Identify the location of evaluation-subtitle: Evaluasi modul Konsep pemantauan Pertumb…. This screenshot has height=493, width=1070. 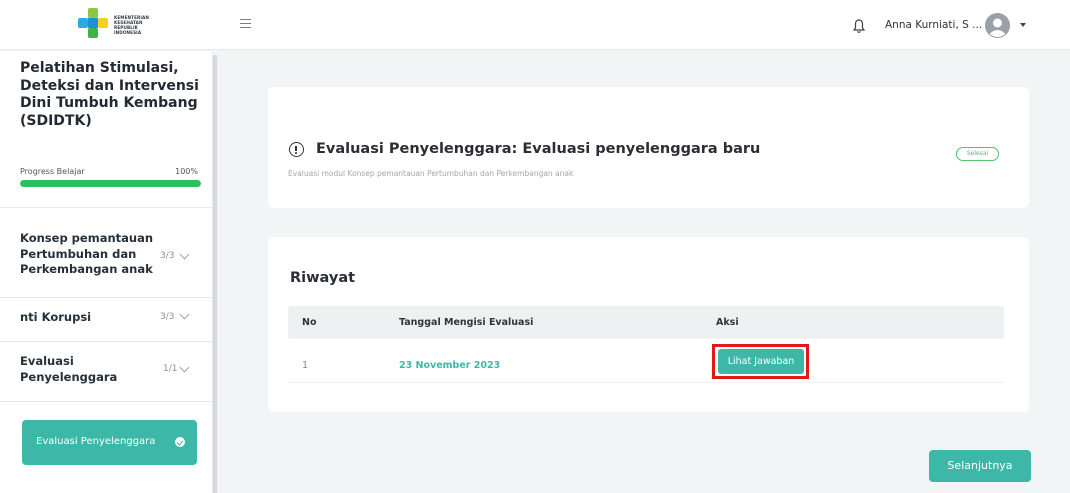
(431, 173).